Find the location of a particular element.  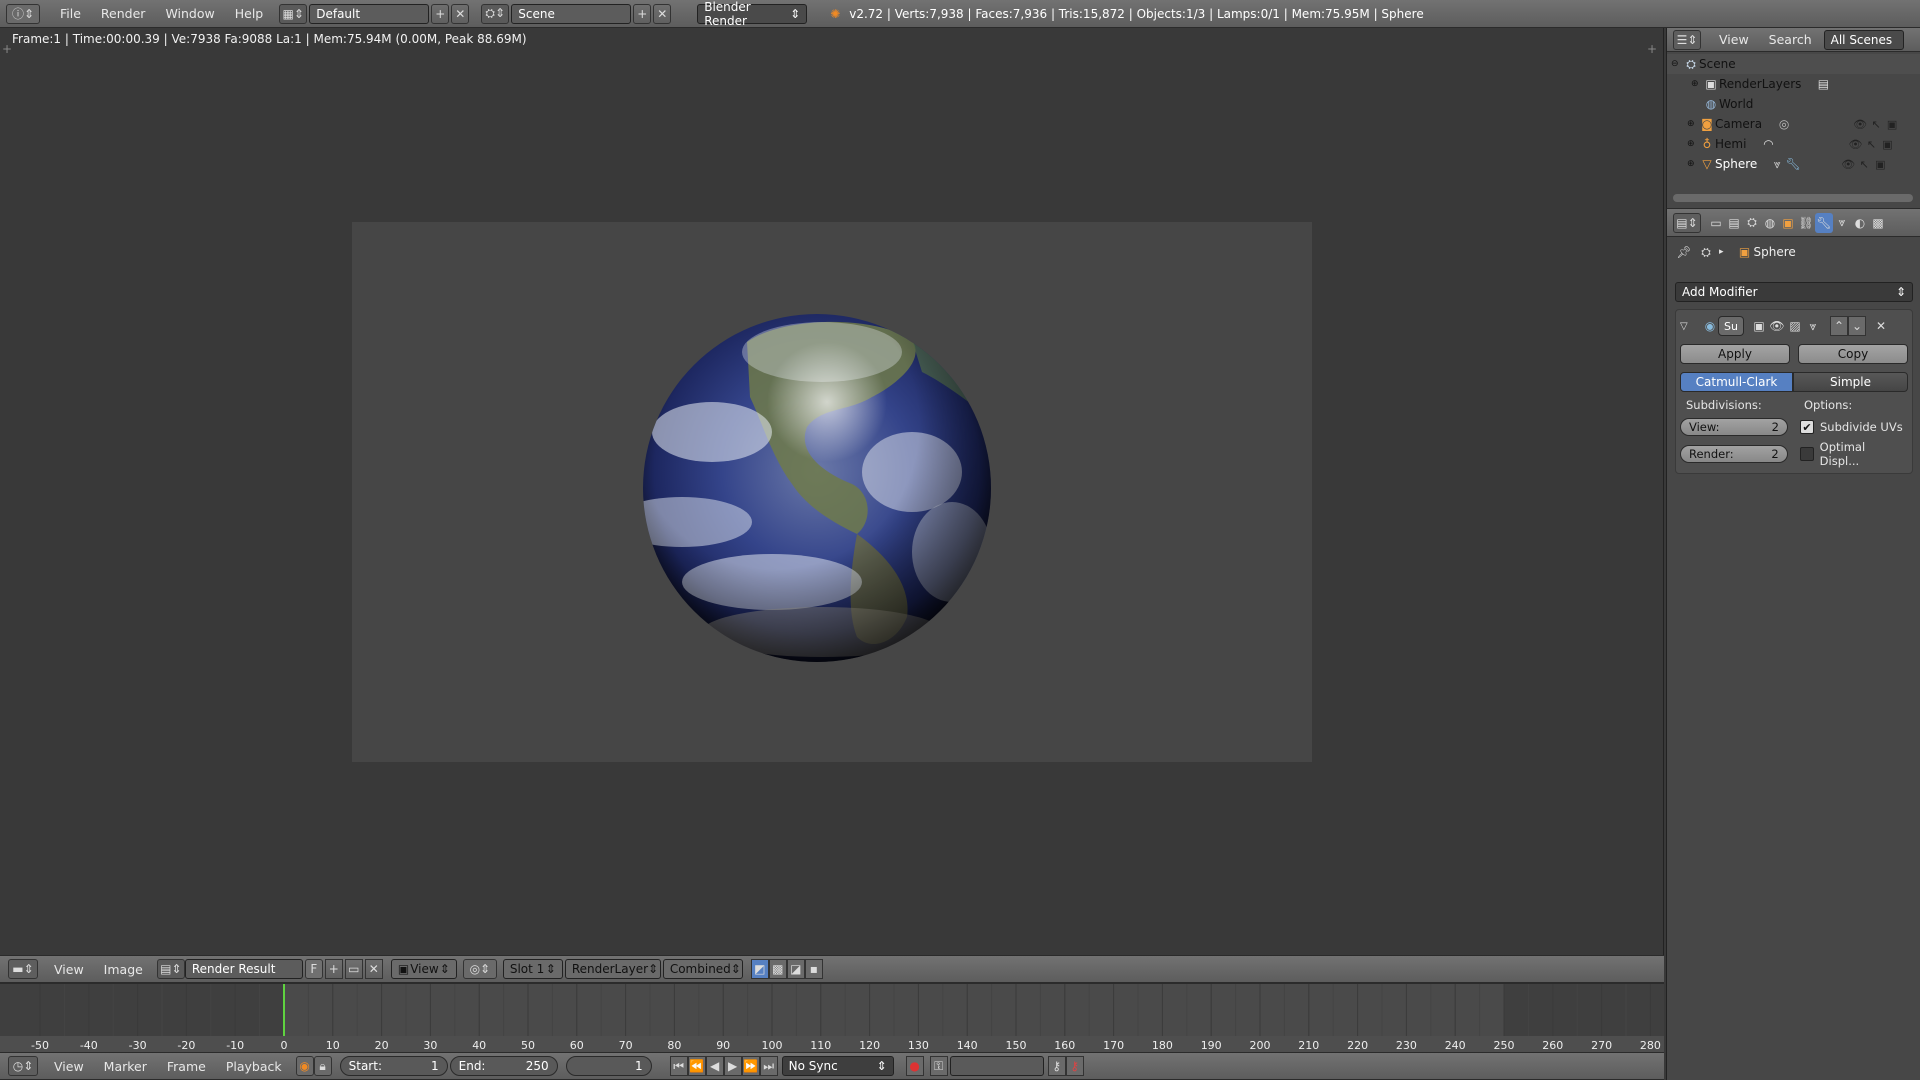

add-modifier-dropdown: Add Modifier ⇕ is located at coordinates (1794, 292).